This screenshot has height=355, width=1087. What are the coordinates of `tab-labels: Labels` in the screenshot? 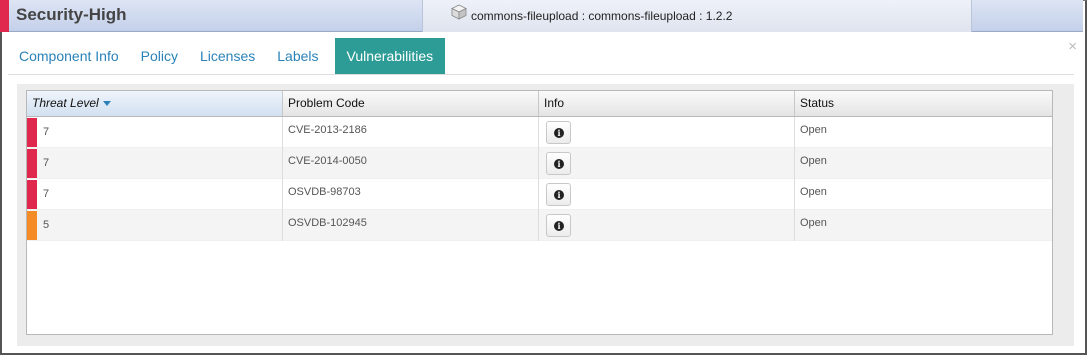 It's located at (297, 56).